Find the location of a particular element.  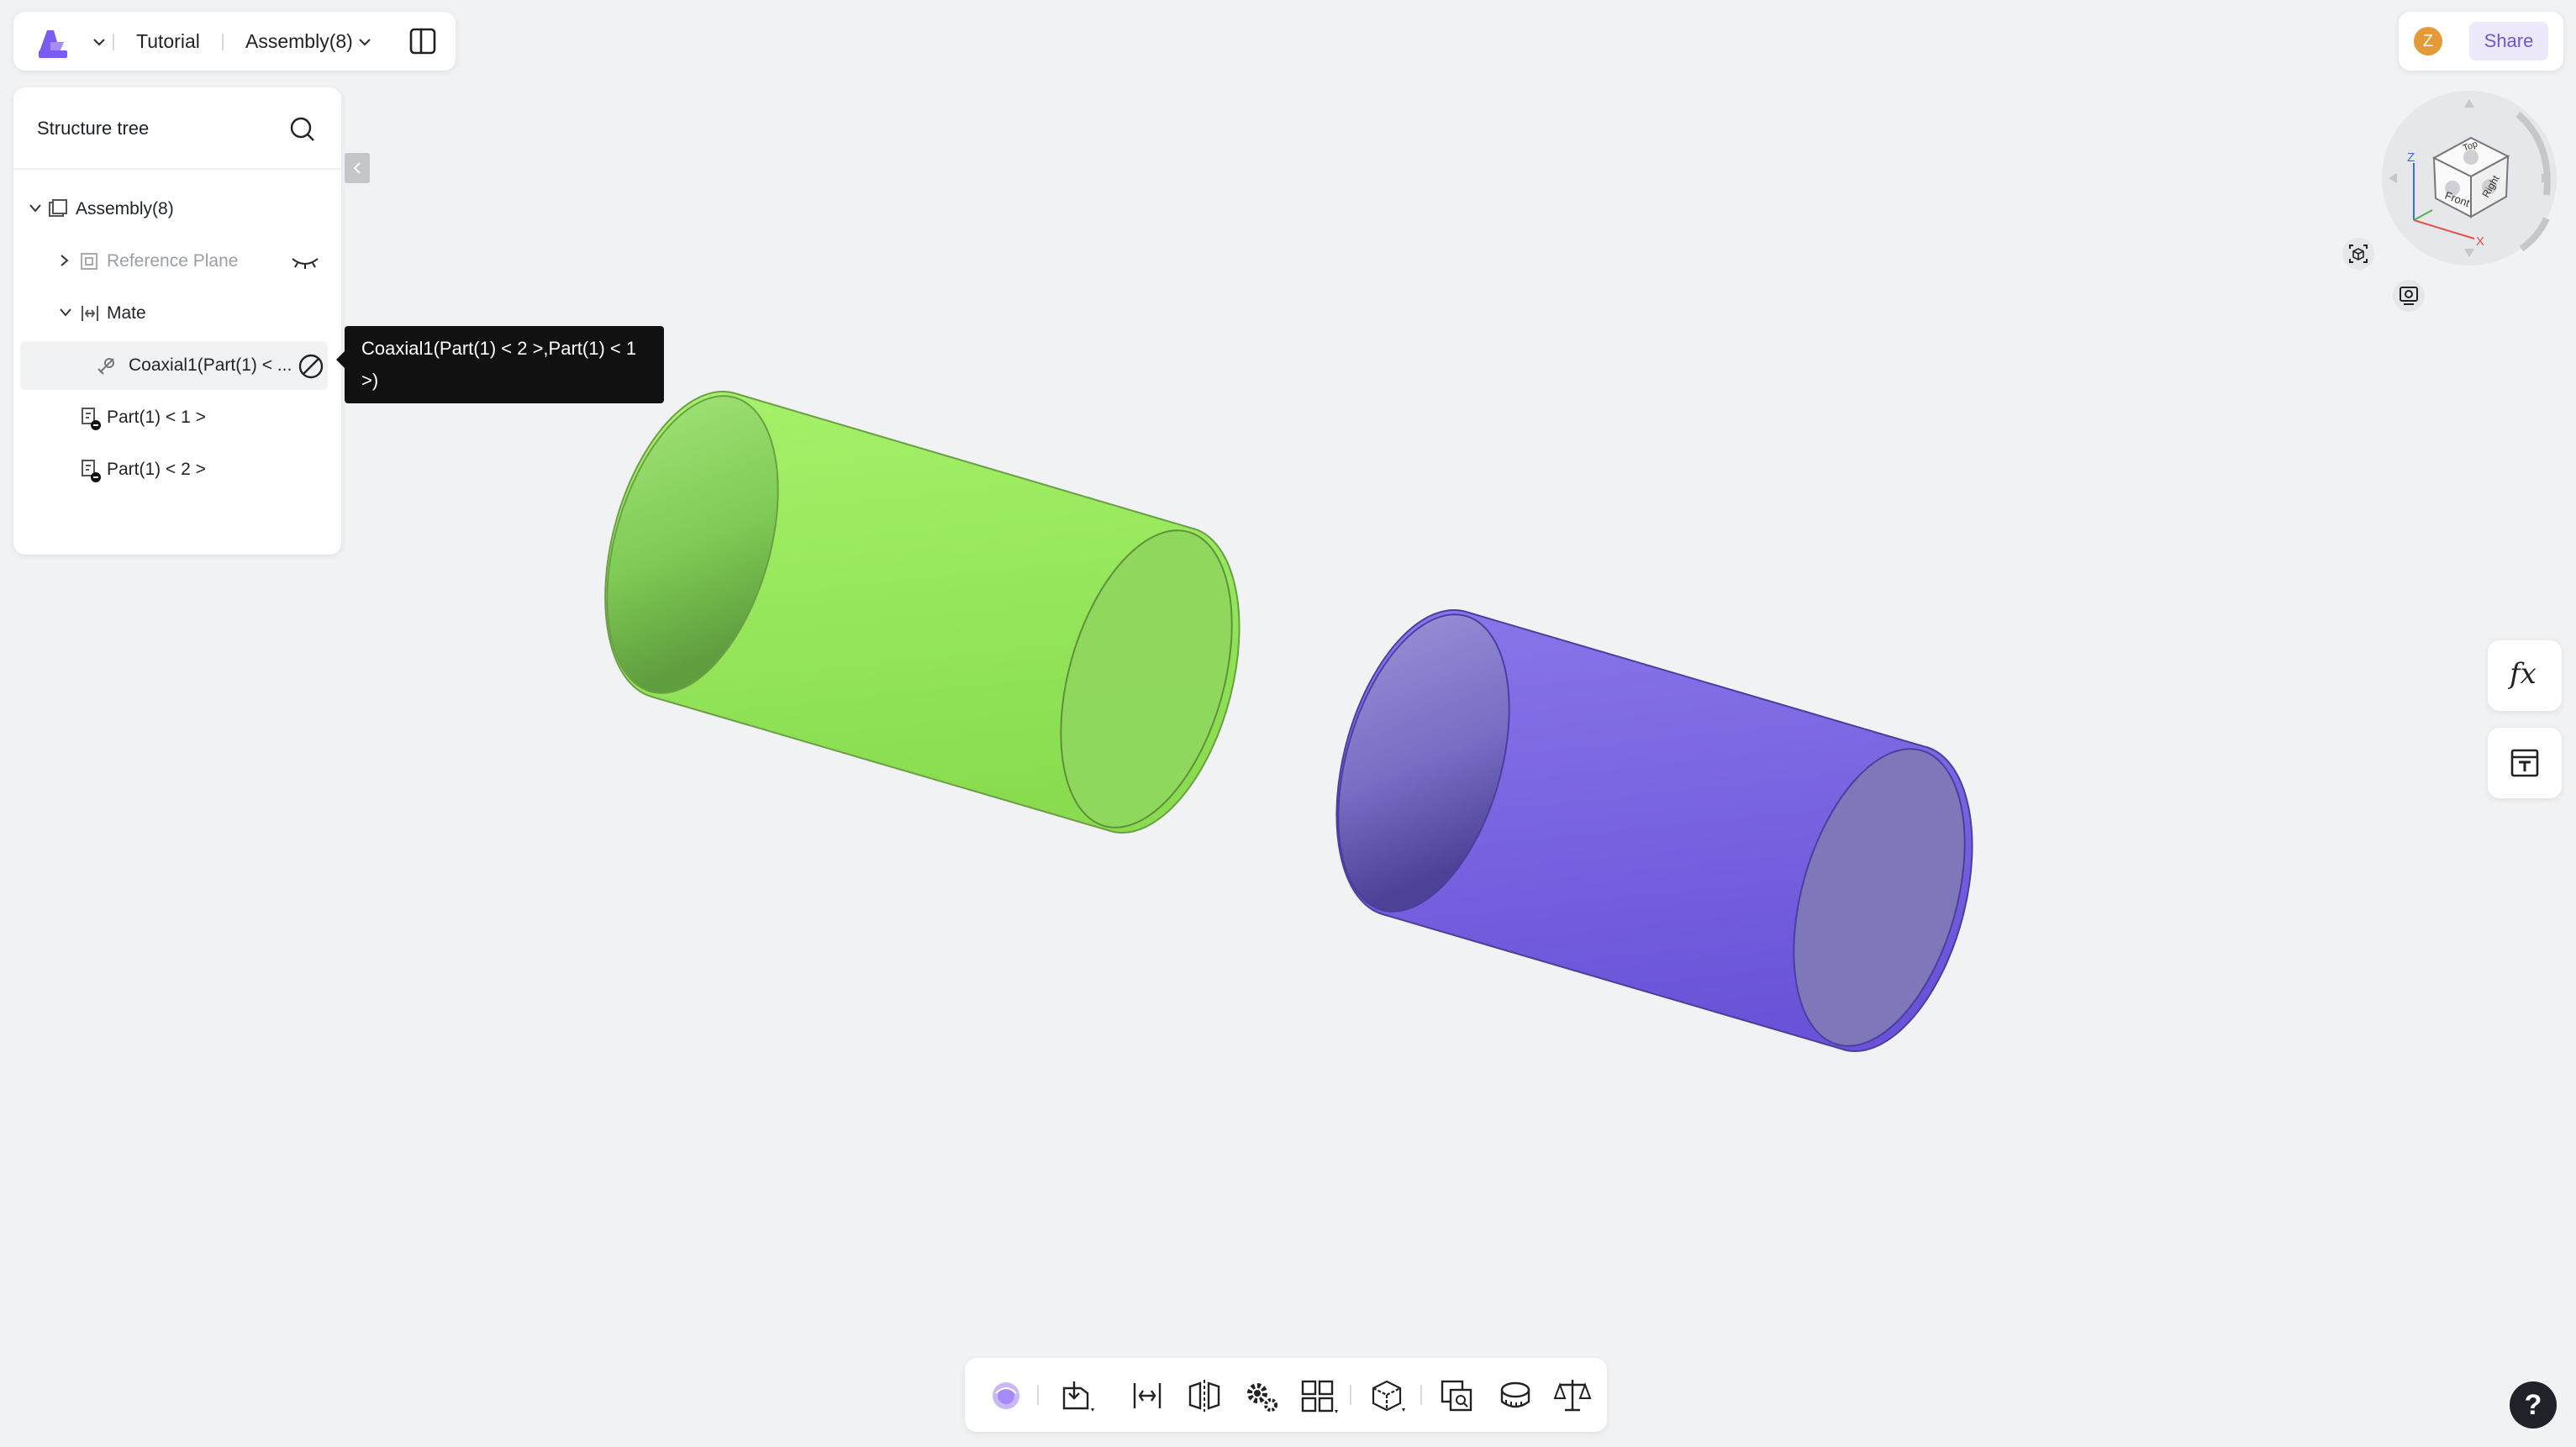

tree-item-label: Part(1) < 1 > is located at coordinates (156, 417).